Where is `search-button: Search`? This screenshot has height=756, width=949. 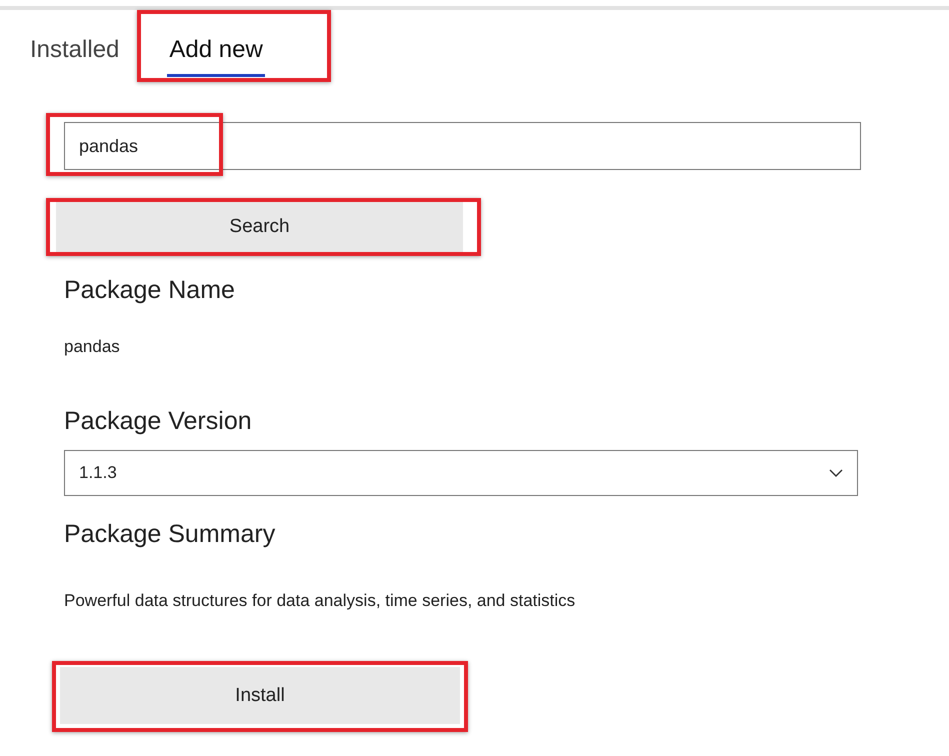 search-button: Search is located at coordinates (259, 227).